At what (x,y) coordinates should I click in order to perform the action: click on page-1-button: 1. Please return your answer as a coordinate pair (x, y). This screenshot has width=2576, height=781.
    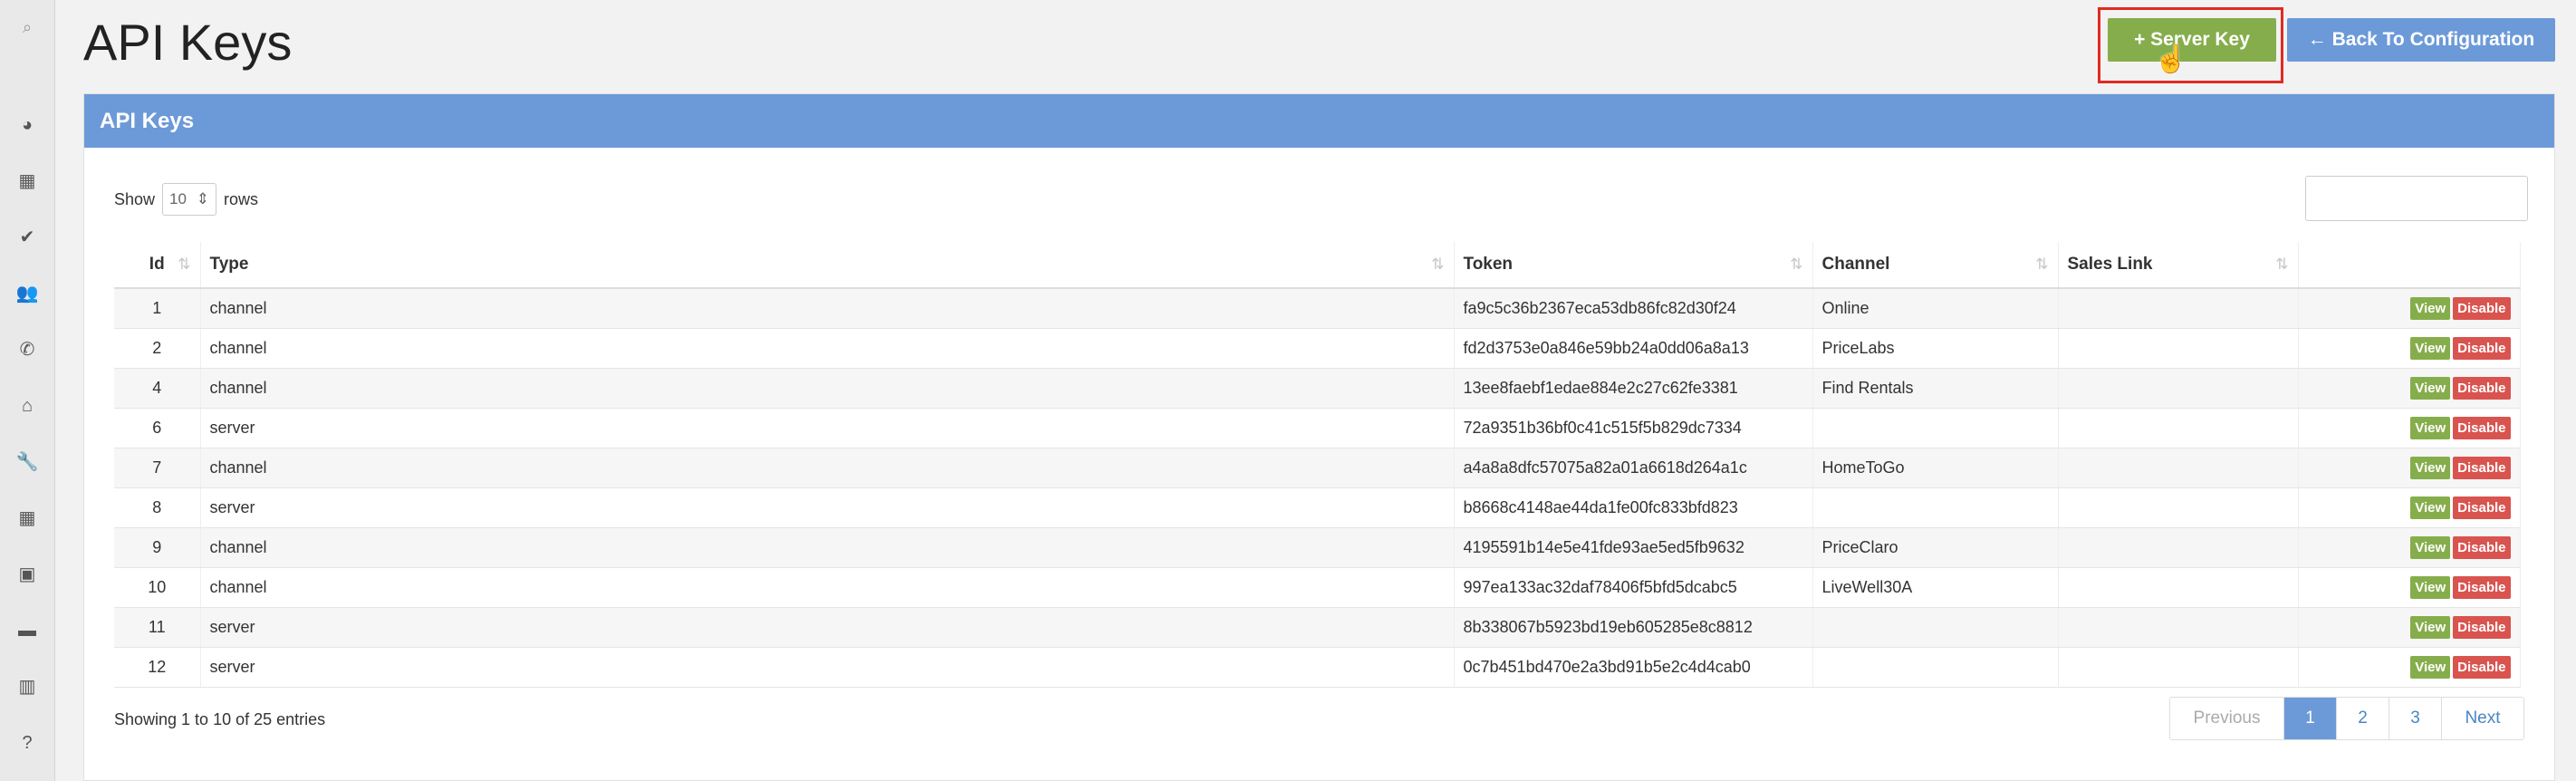
    Looking at the image, I should click on (2310, 718).